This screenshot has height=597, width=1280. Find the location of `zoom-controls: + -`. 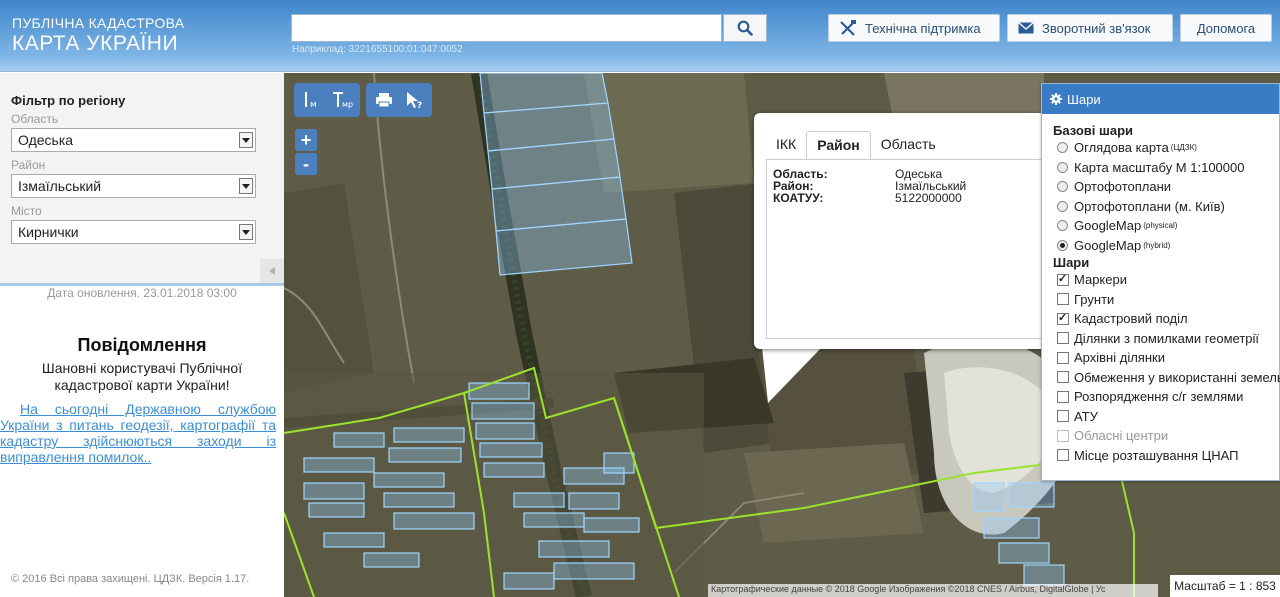

zoom-controls: + - is located at coordinates (306, 153).